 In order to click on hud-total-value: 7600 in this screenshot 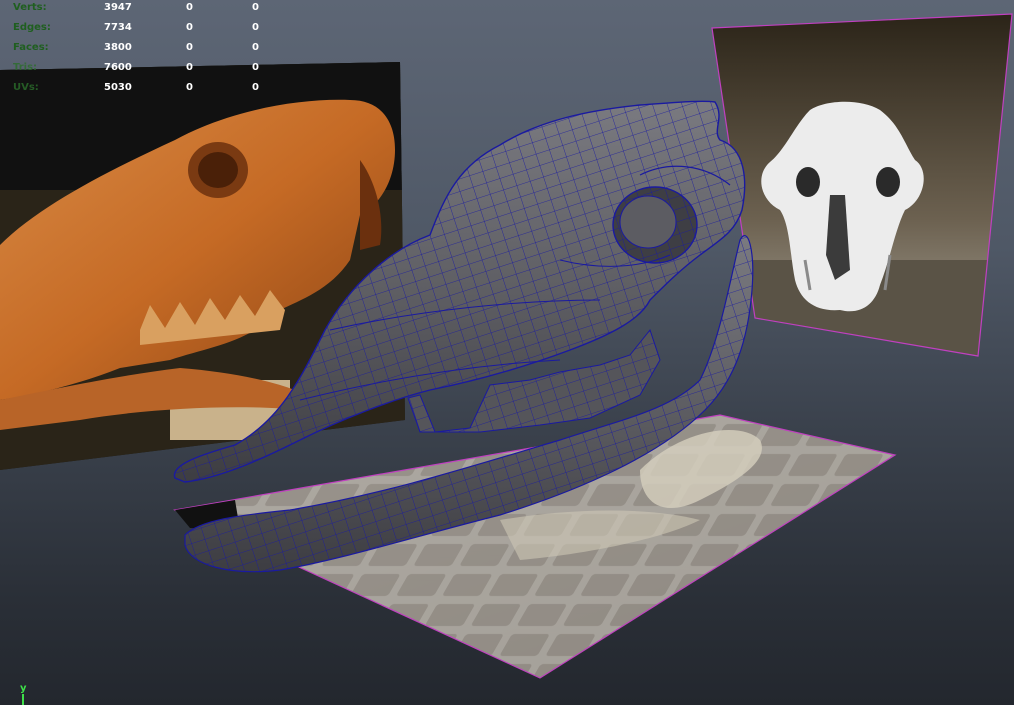, I will do `click(118, 67)`.